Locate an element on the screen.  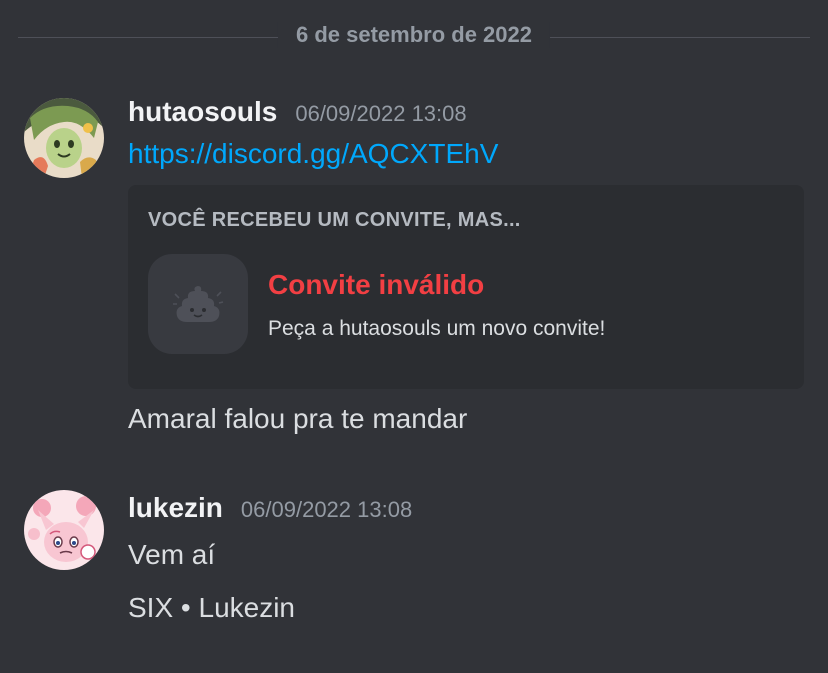
invite-embed-icon-tile is located at coordinates (198, 304).